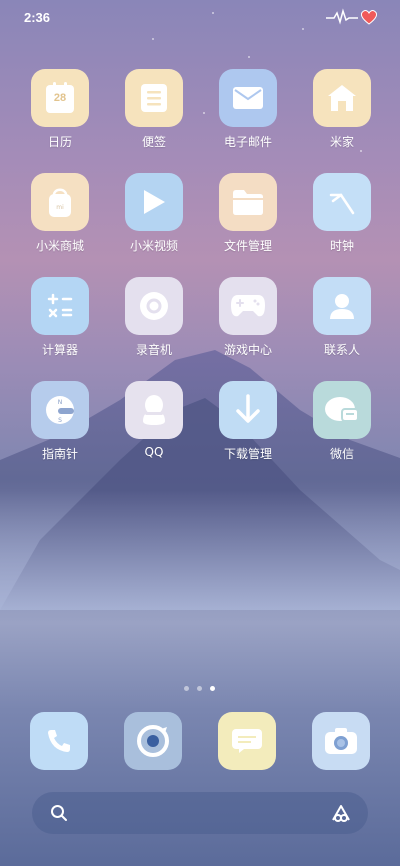  Describe the element at coordinates (247, 142) in the screenshot. I see `app-label: 电子邮件` at that location.